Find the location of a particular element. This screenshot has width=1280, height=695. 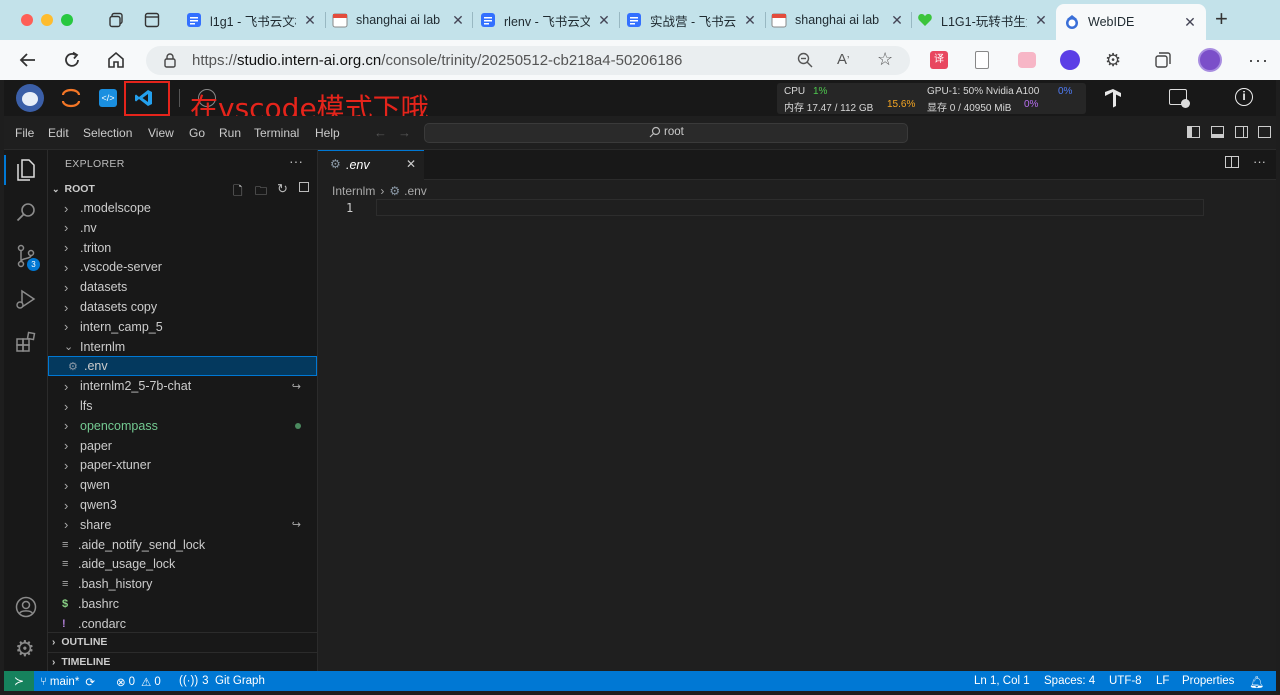

folder-item: › qwen3 is located at coordinates (182, 505).